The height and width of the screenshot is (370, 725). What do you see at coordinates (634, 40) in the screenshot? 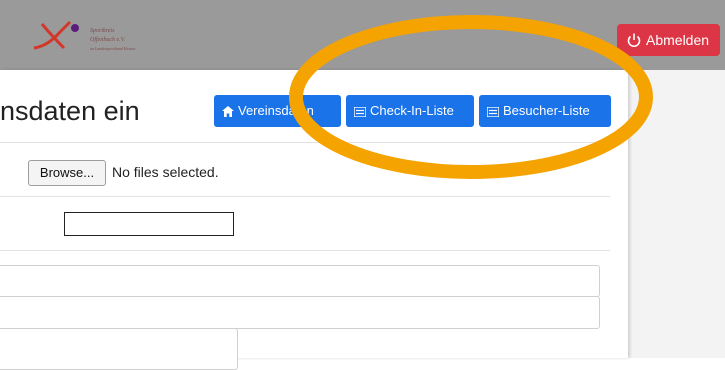
I see `power-icon` at bounding box center [634, 40].